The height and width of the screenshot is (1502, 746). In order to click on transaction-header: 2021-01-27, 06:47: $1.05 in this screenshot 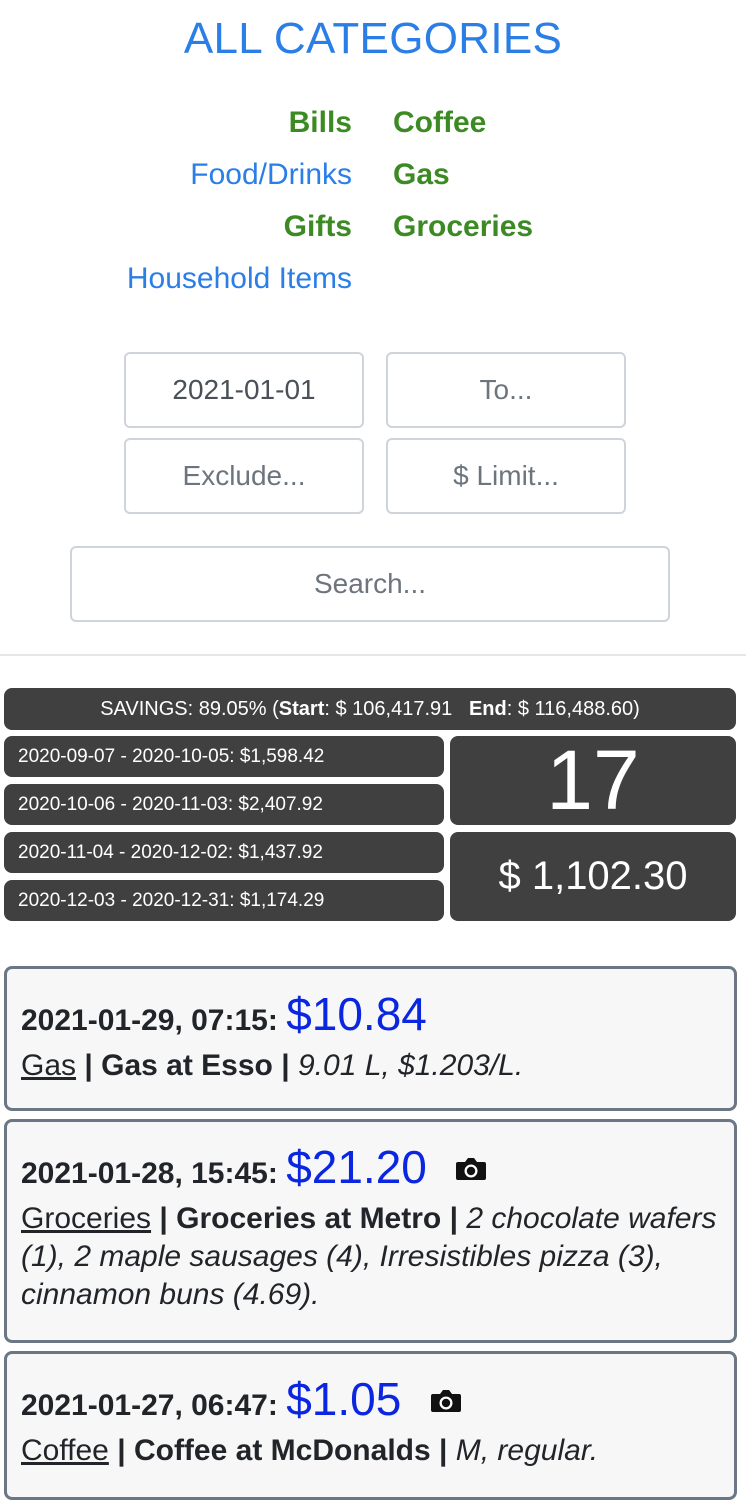, I will do `click(370, 1399)`.